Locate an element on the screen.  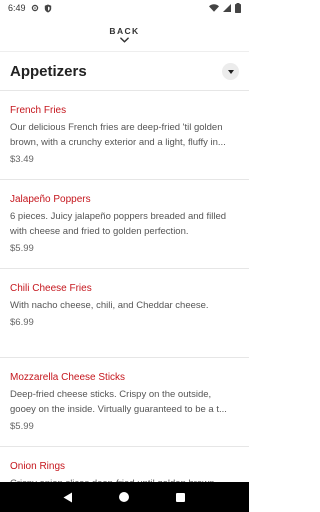
item-name: French Fries is located at coordinates (38, 110).